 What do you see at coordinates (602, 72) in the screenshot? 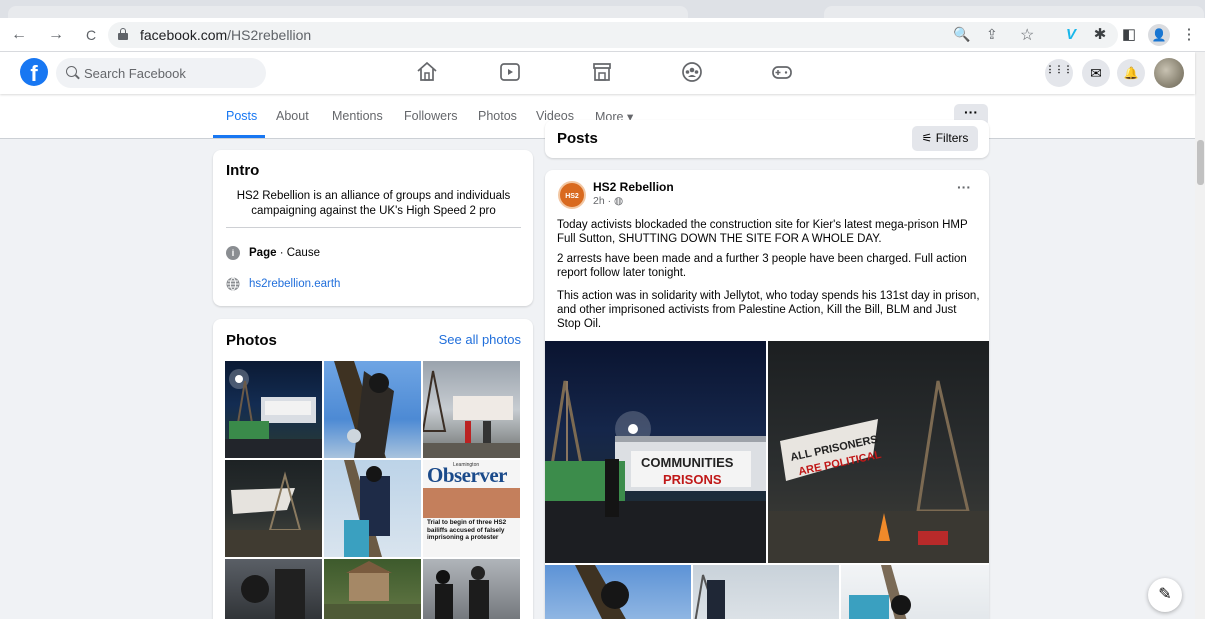
I see `marketplace-icon` at bounding box center [602, 72].